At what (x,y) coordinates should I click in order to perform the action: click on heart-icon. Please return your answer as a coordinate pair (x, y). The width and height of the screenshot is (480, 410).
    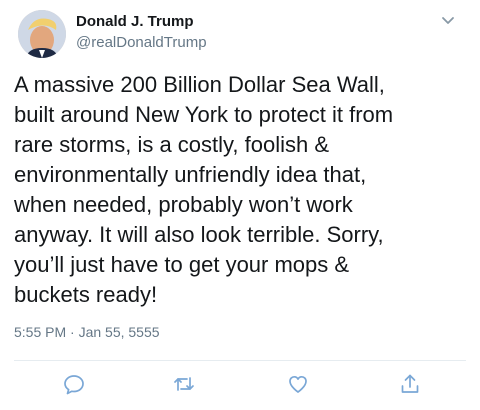
    Looking at the image, I should click on (298, 384).